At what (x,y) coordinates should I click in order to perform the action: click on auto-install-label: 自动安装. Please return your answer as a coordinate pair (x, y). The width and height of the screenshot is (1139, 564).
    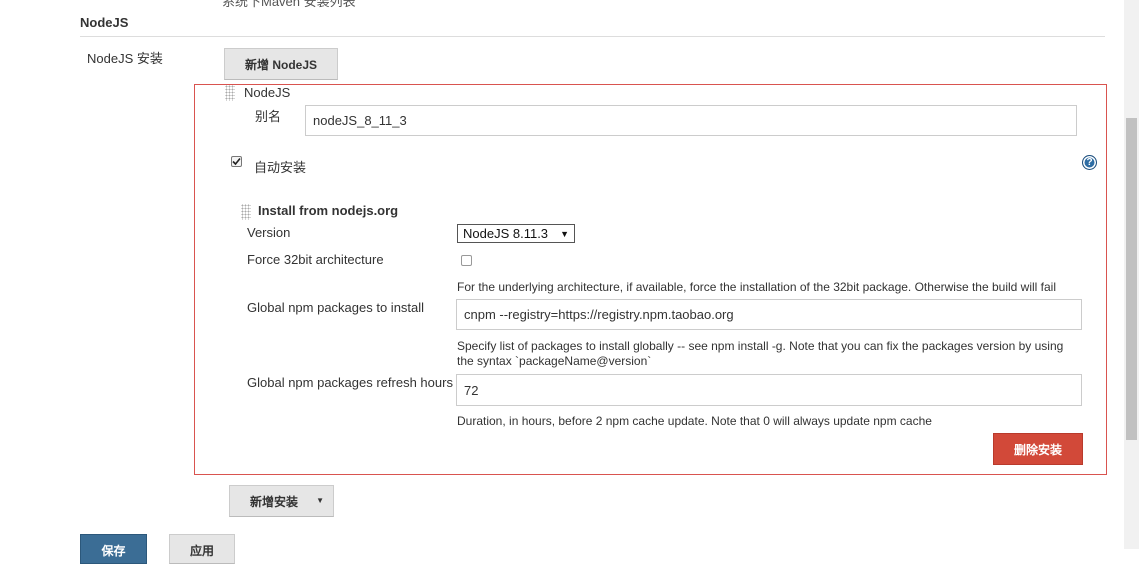
    Looking at the image, I should click on (280, 167).